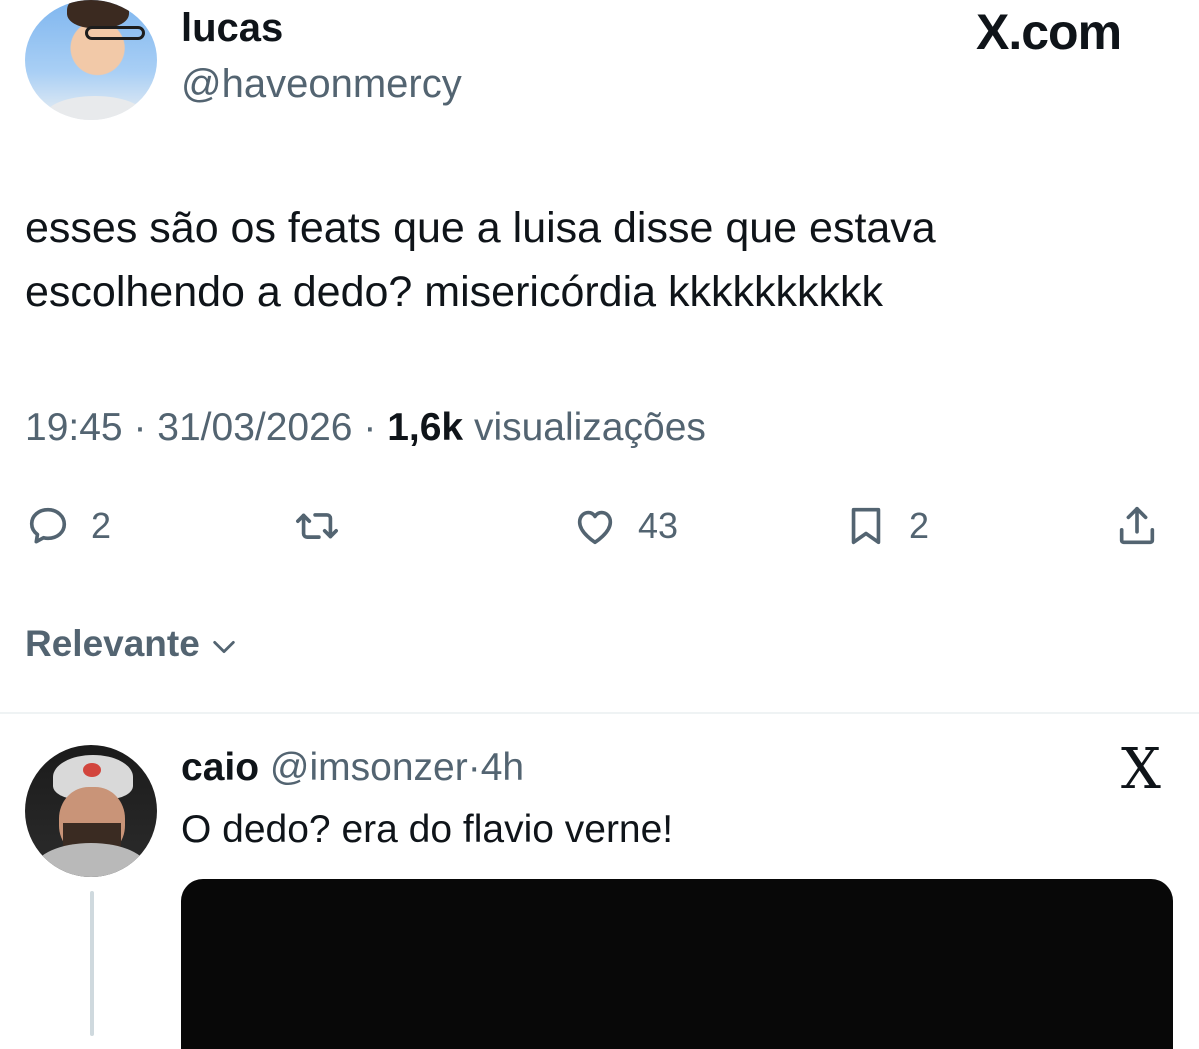  I want to click on reply-header: caio @imsonzer·4h, so click(352, 768).